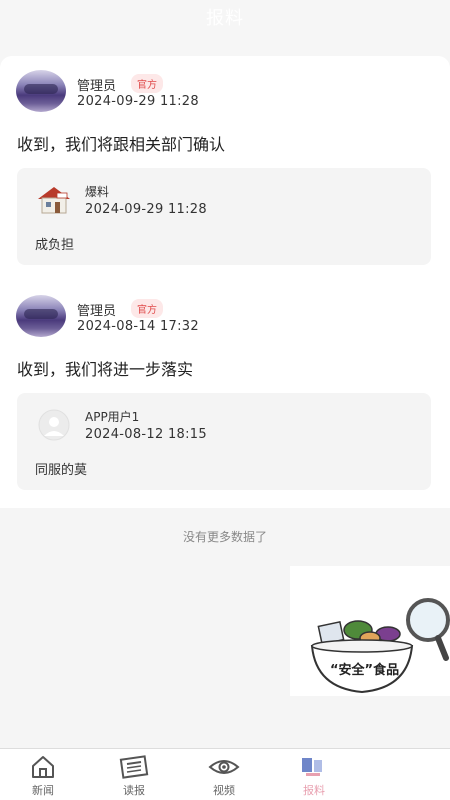  I want to click on tab-news: 新闻, so click(43, 777).